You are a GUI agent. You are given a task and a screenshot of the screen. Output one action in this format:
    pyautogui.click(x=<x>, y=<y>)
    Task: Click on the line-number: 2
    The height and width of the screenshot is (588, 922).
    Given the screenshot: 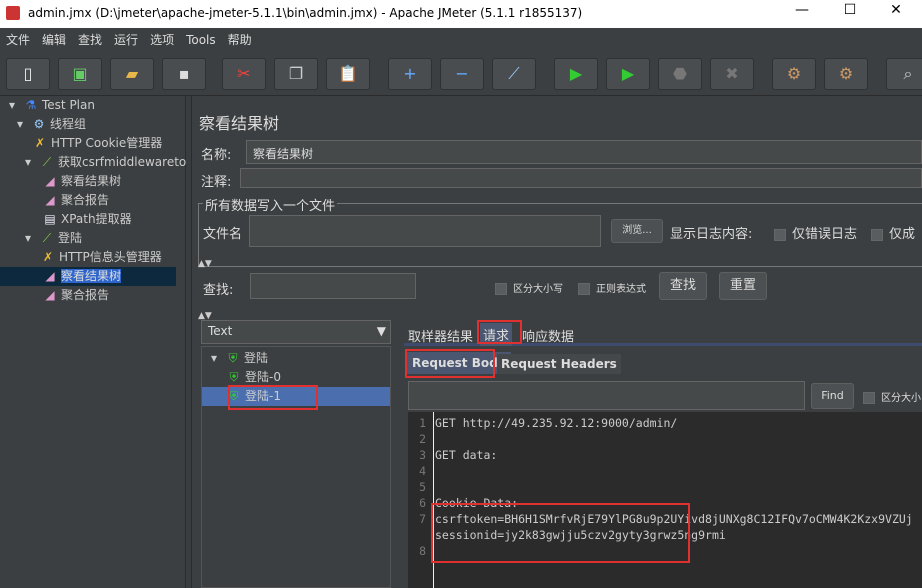 What is the action you would take?
    pyautogui.click(x=422, y=439)
    